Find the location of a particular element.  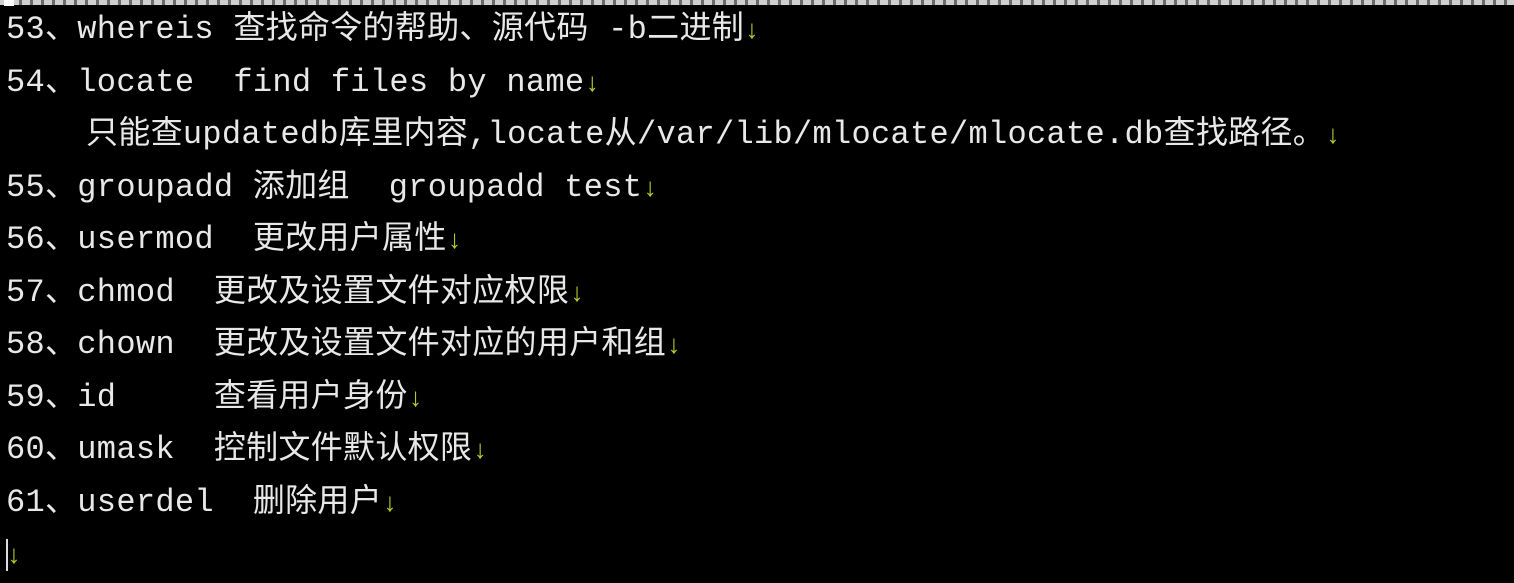

line-text: 55、groupadd 添加组 groupadd test is located at coordinates (324, 187).